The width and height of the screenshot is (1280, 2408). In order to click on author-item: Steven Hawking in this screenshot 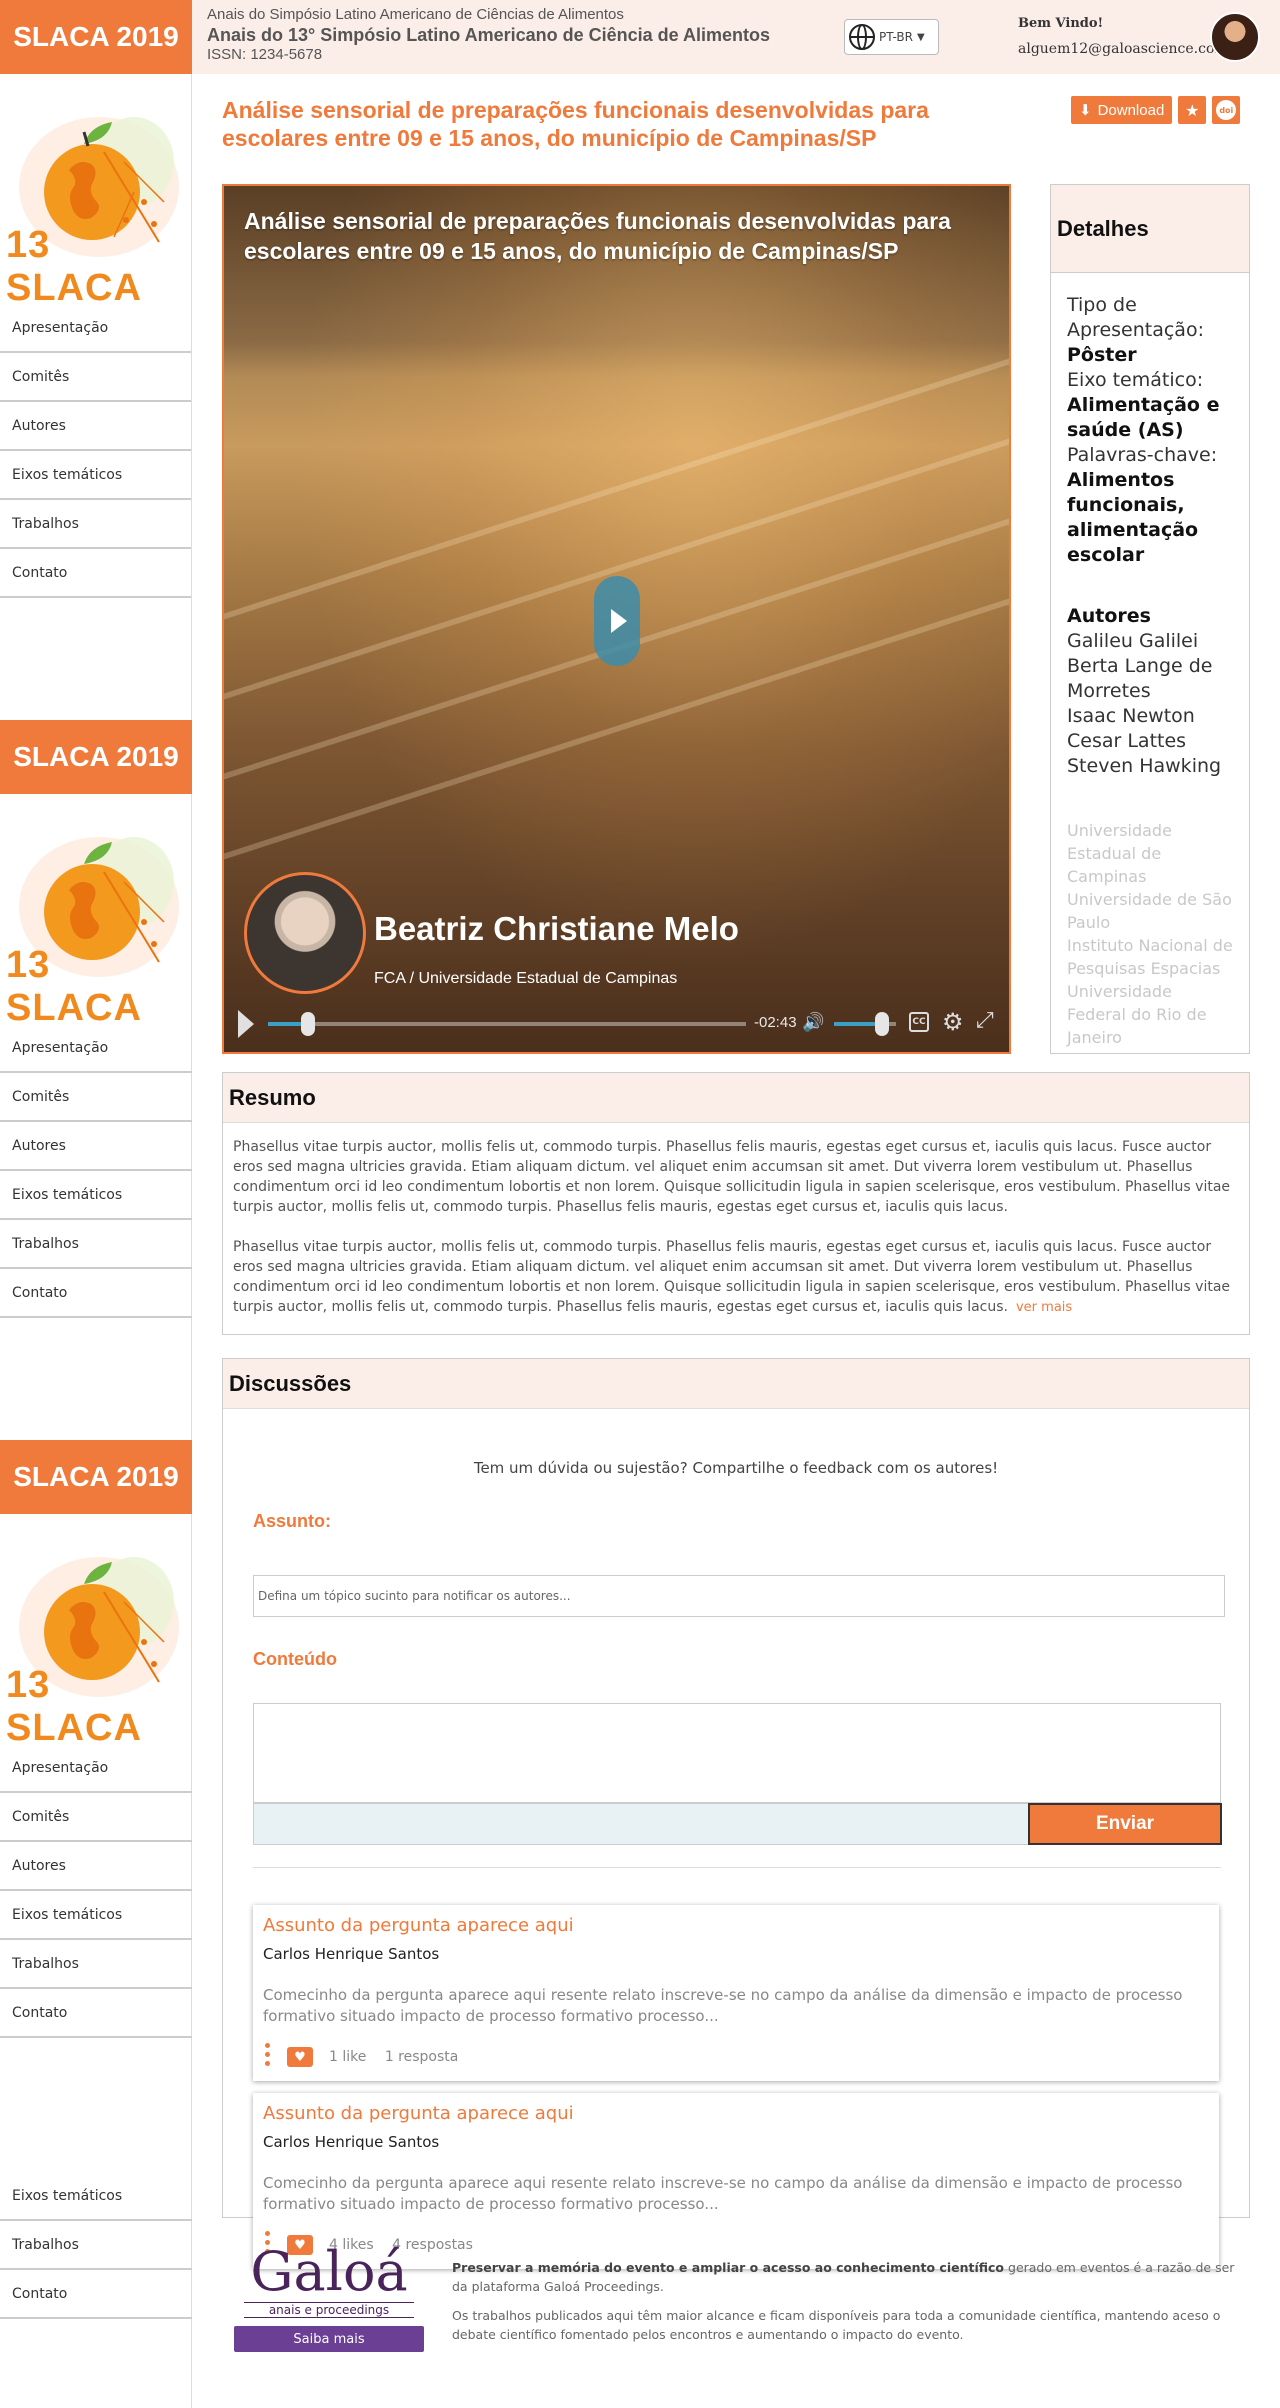, I will do `click(1150, 766)`.